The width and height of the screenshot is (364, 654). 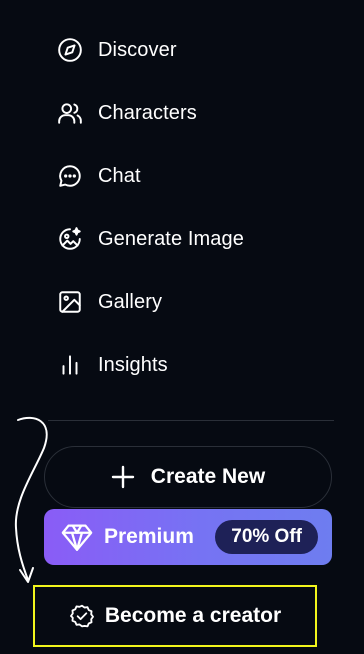 I want to click on compass-icon, so click(x=70, y=50).